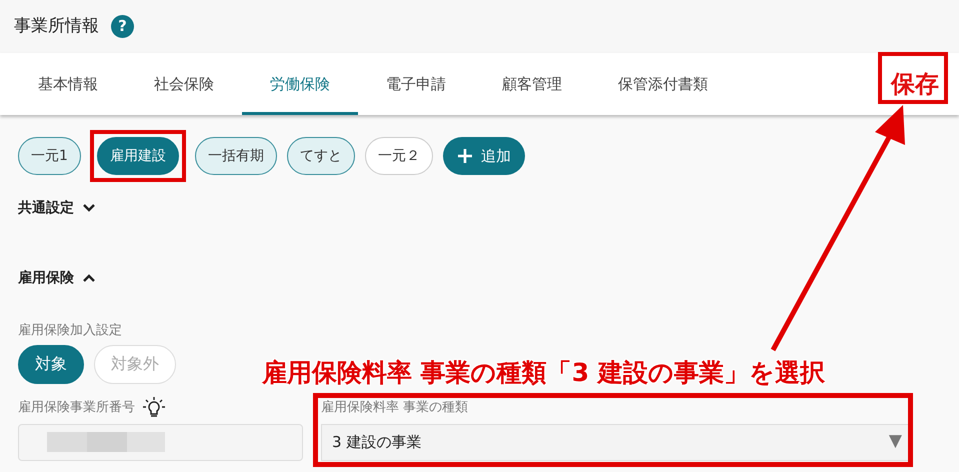 Image resolution: width=959 pixels, height=472 pixels. Describe the element at coordinates (915, 84) in the screenshot. I see `save-button: 保存` at that location.